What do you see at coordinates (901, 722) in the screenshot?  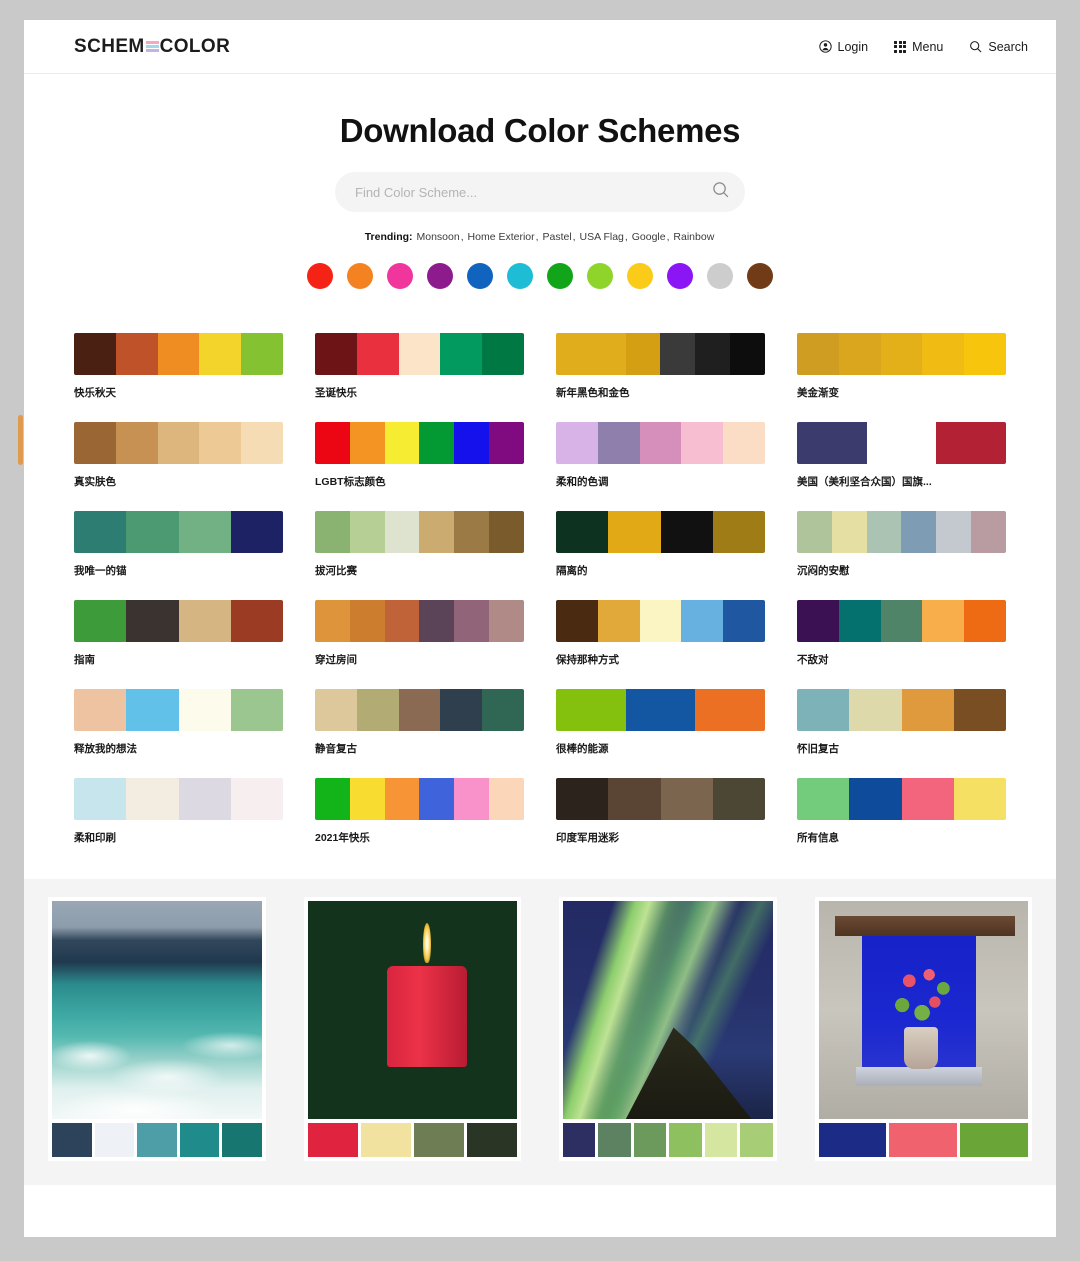 I see `scheme-card: 怀旧复古` at bounding box center [901, 722].